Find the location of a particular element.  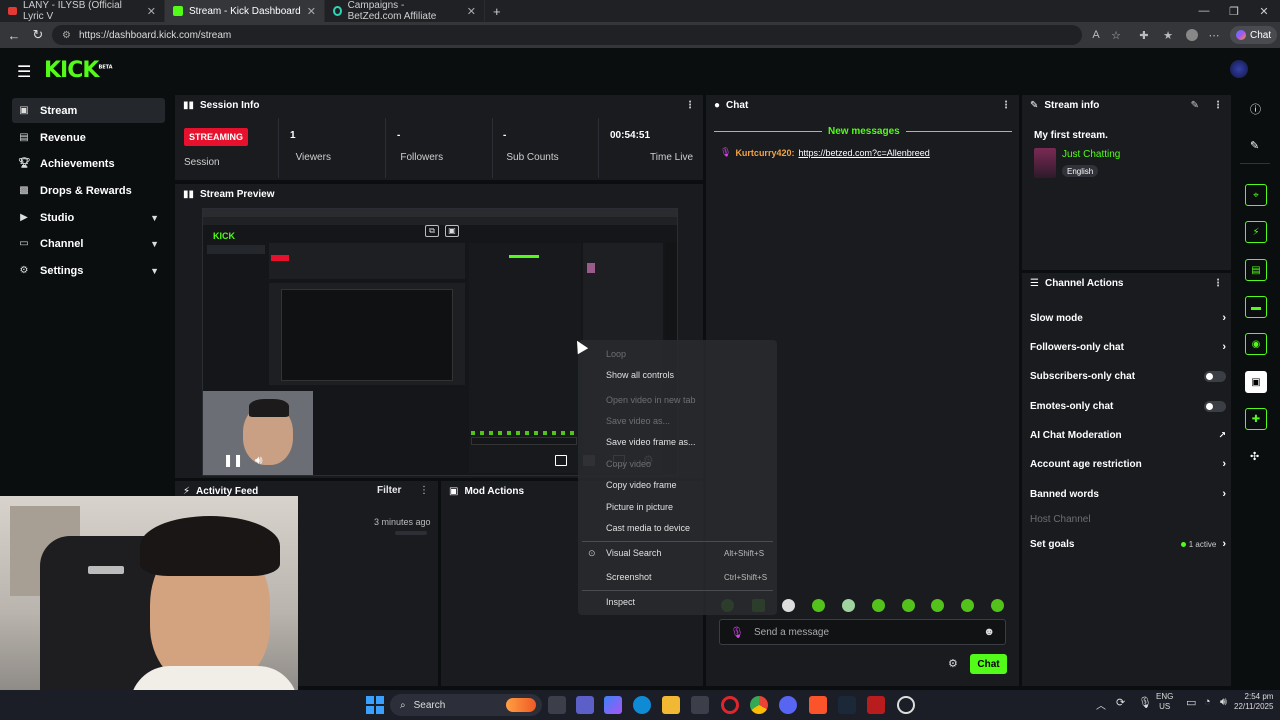

sidebar-item-settings: ⚙ Settings ▼ is located at coordinates (88, 270).